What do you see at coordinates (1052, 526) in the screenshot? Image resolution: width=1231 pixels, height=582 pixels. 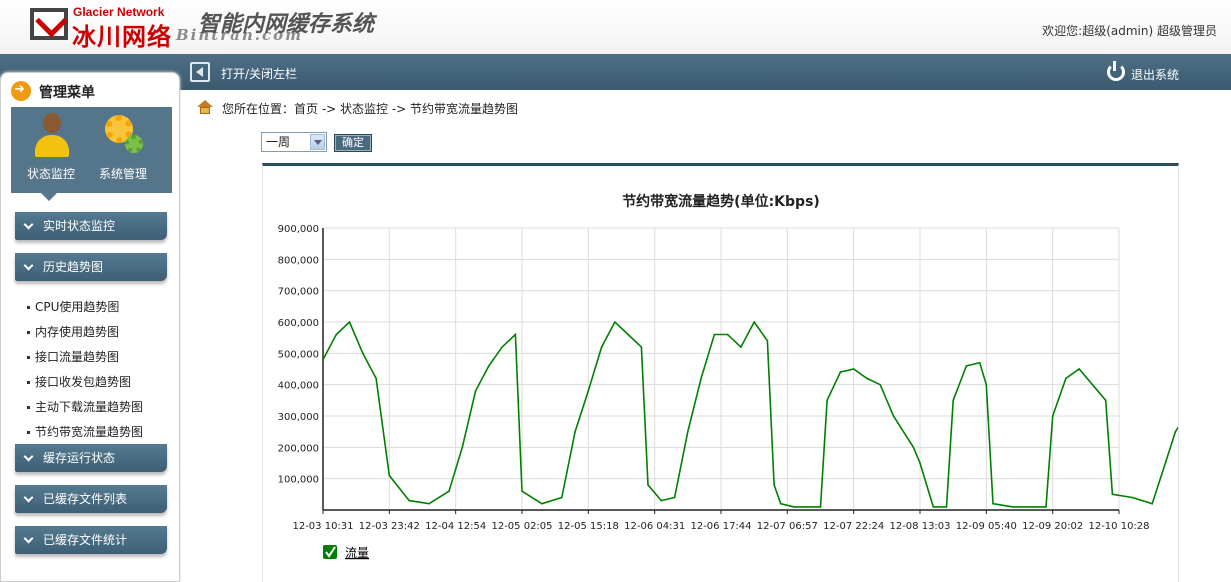 I see `x-tick-label: 12-09 20:02` at bounding box center [1052, 526].